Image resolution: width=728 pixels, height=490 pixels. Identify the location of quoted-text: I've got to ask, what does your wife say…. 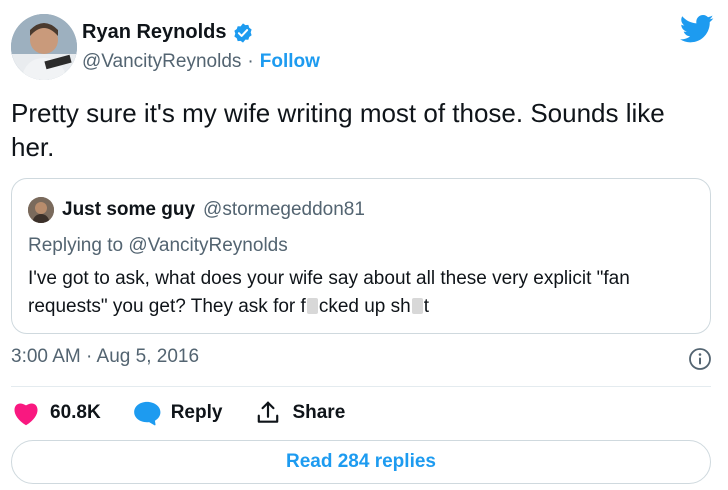
(363, 293).